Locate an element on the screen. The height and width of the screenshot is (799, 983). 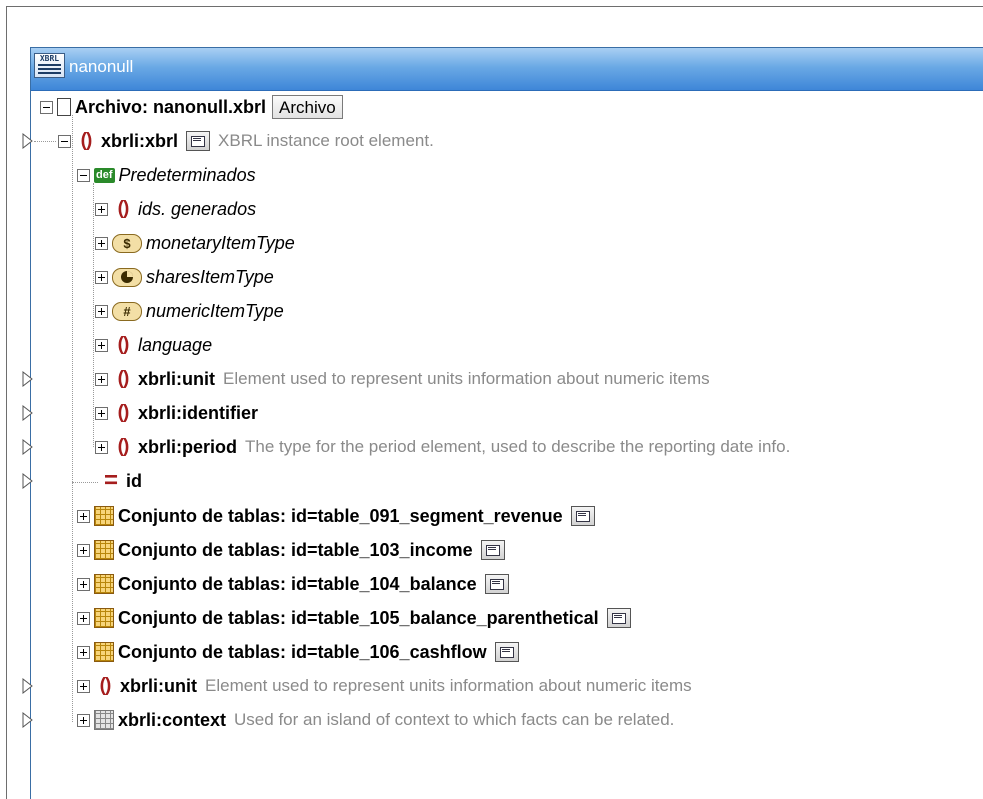
component-title: nanonull is located at coordinates (101, 66).